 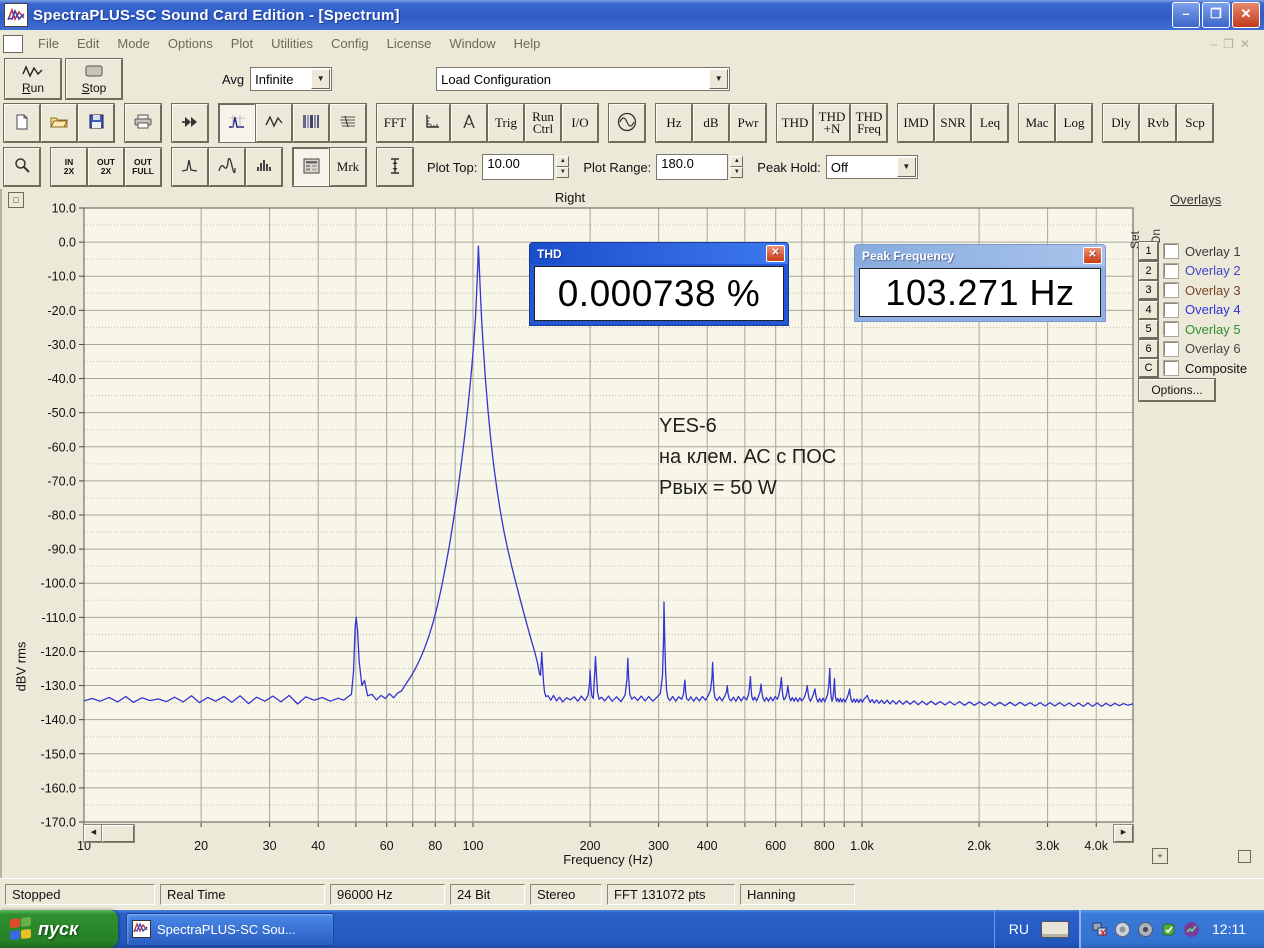 I want to click on macro-button: Mac, so click(x=1037, y=123).